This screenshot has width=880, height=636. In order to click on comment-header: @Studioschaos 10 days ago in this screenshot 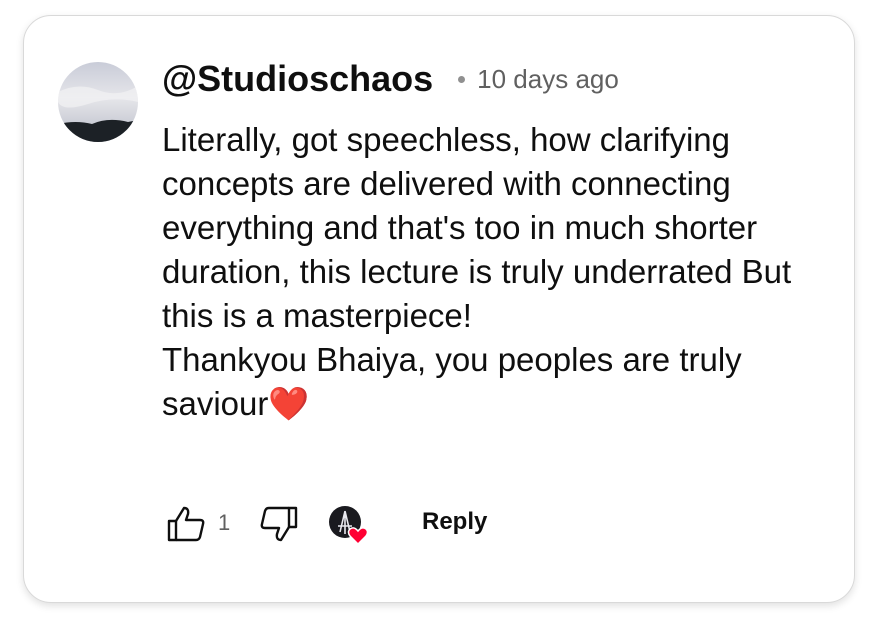, I will do `click(390, 79)`.